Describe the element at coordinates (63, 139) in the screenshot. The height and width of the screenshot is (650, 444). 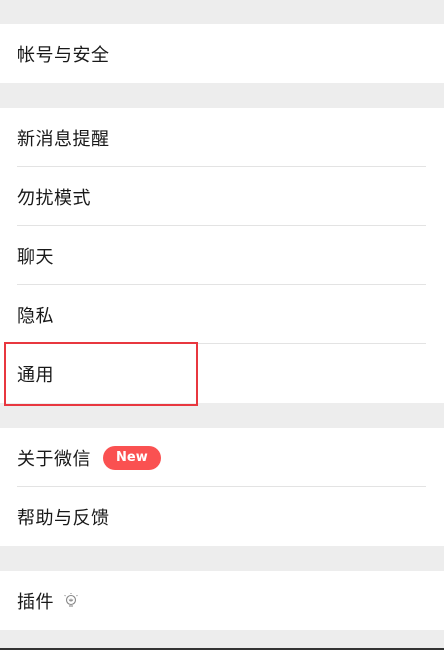
I see `new-message-notification-label: 新消息提醒` at that location.